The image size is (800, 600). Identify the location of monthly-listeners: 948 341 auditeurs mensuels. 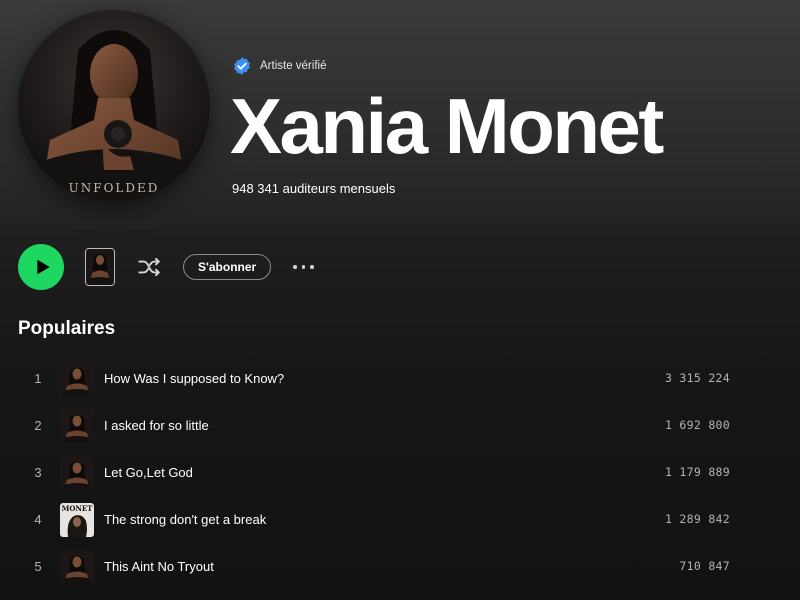
(314, 188).